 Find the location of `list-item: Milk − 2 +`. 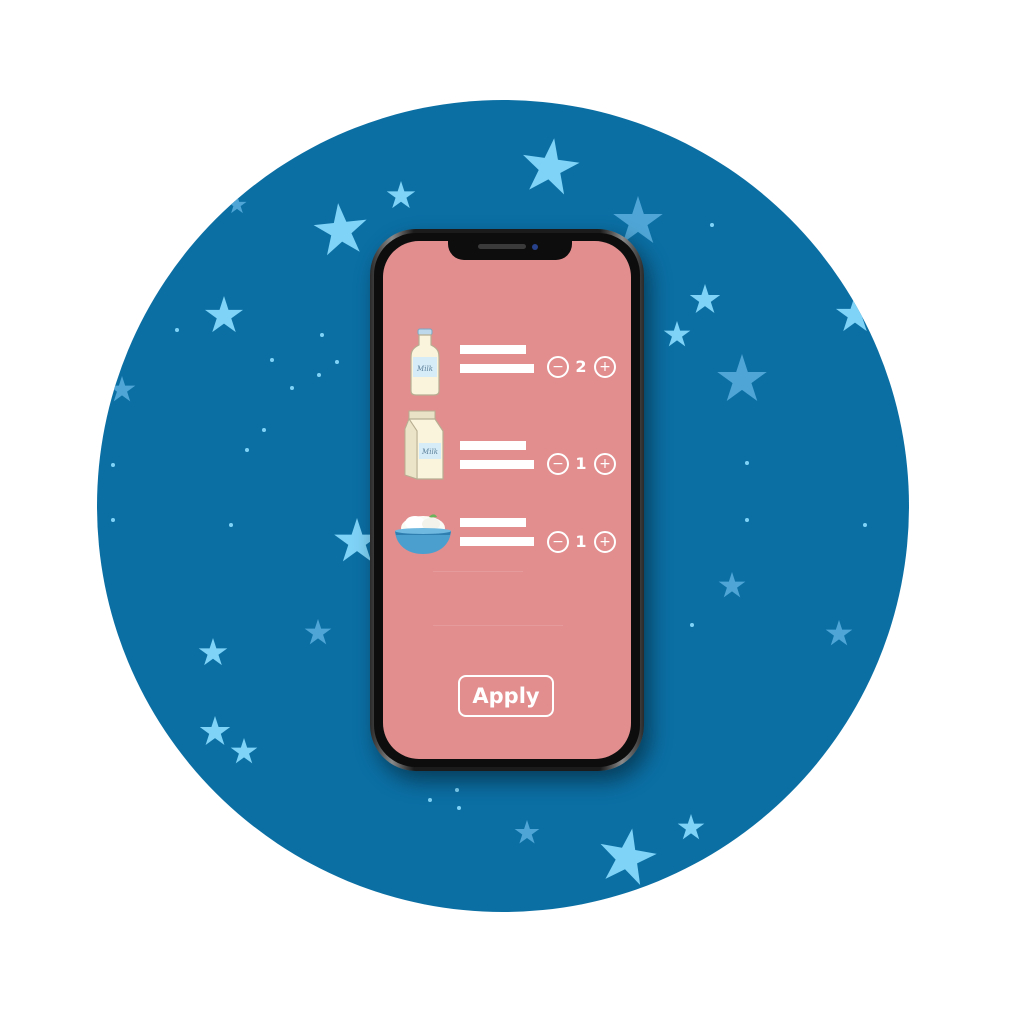

list-item: Milk − 2 + is located at coordinates (507, 361).